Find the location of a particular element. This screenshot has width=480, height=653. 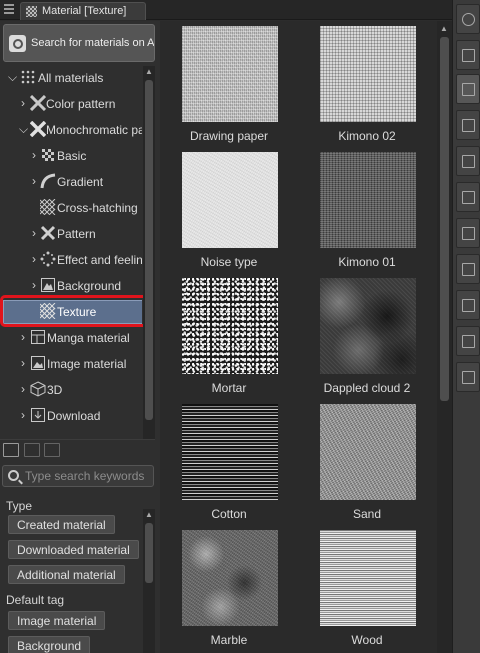

material-tile-cotton: Cotton is located at coordinates (223, 462).